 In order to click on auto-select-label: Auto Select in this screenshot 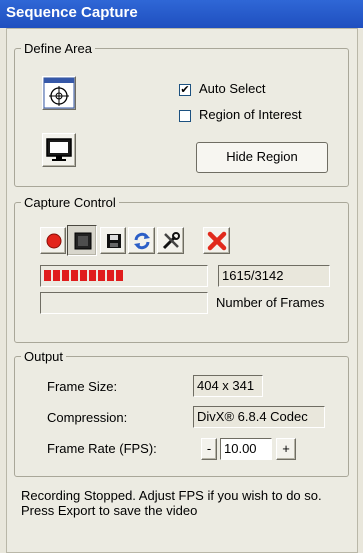, I will do `click(232, 88)`.